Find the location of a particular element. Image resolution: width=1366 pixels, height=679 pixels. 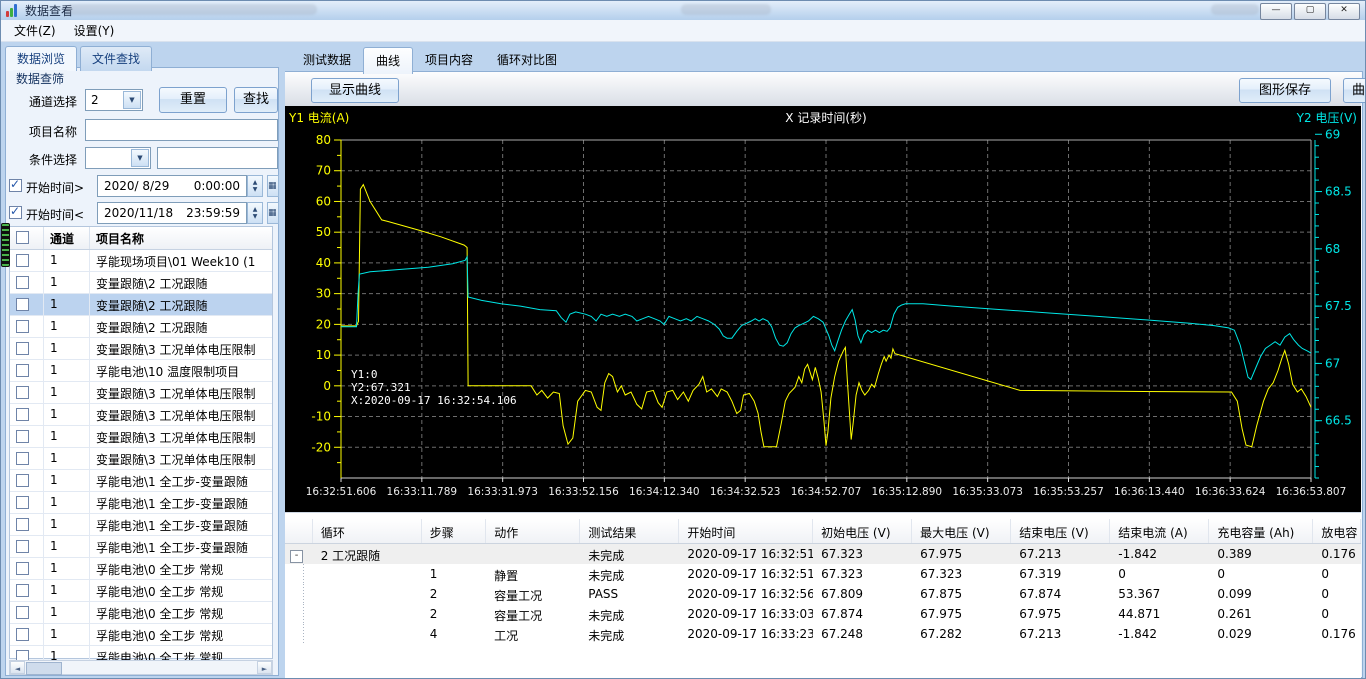

tab-file-find: 文件查找 is located at coordinates (116, 58).